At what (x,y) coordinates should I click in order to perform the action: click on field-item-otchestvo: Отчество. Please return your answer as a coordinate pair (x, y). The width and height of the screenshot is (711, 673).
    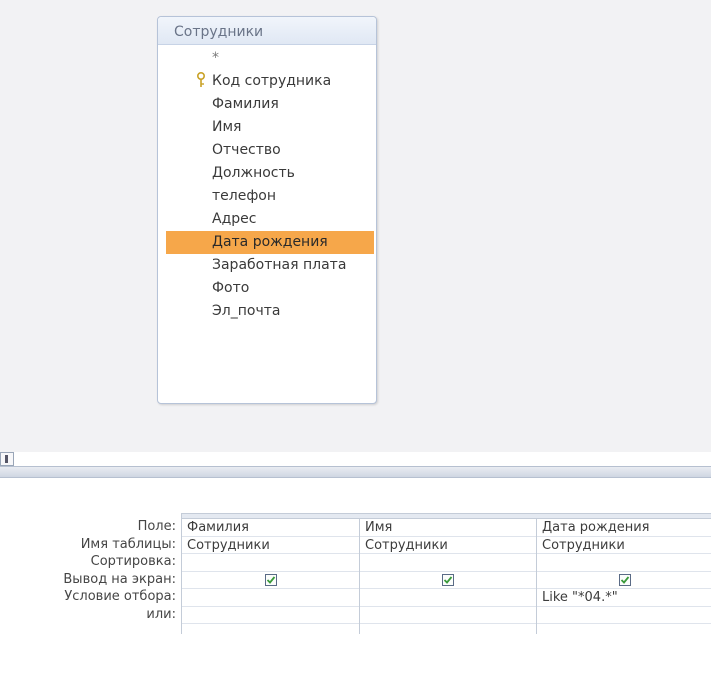
    Looking at the image, I should click on (270, 150).